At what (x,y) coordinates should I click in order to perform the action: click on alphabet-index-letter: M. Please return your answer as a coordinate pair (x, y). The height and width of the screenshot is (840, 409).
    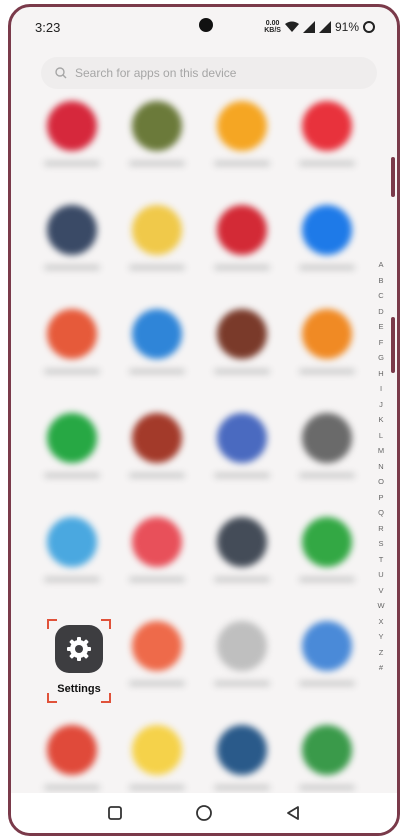
    Looking at the image, I should click on (381, 451).